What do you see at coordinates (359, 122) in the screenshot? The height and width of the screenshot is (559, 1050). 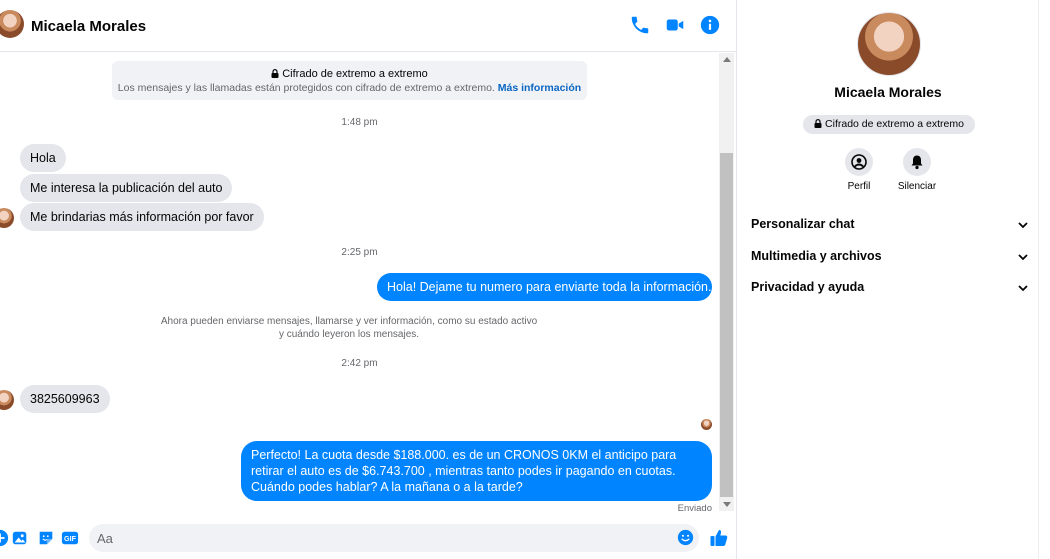 I see `timestamp: 1:48 pm` at bounding box center [359, 122].